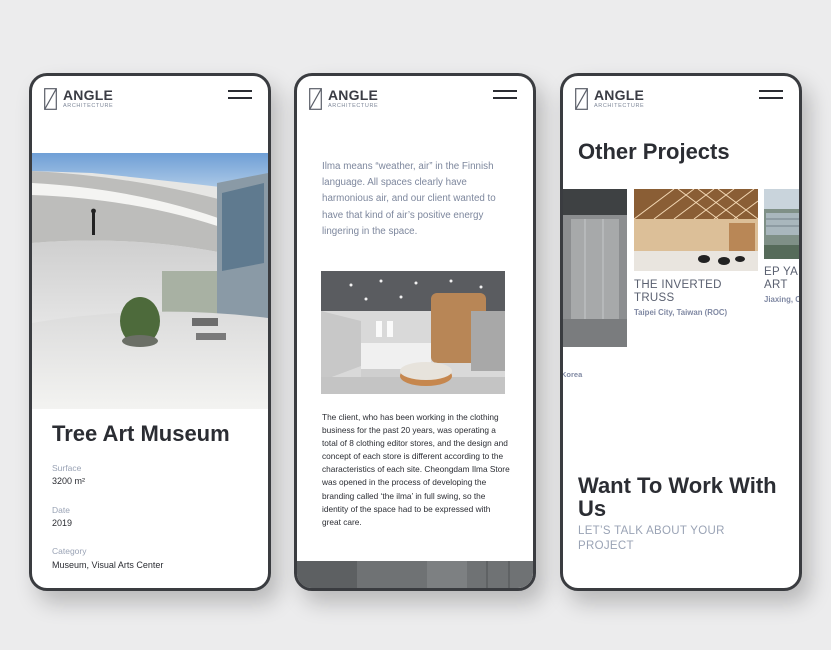  Describe the element at coordinates (62, 523) in the screenshot. I see `date-value: 2019` at that location.